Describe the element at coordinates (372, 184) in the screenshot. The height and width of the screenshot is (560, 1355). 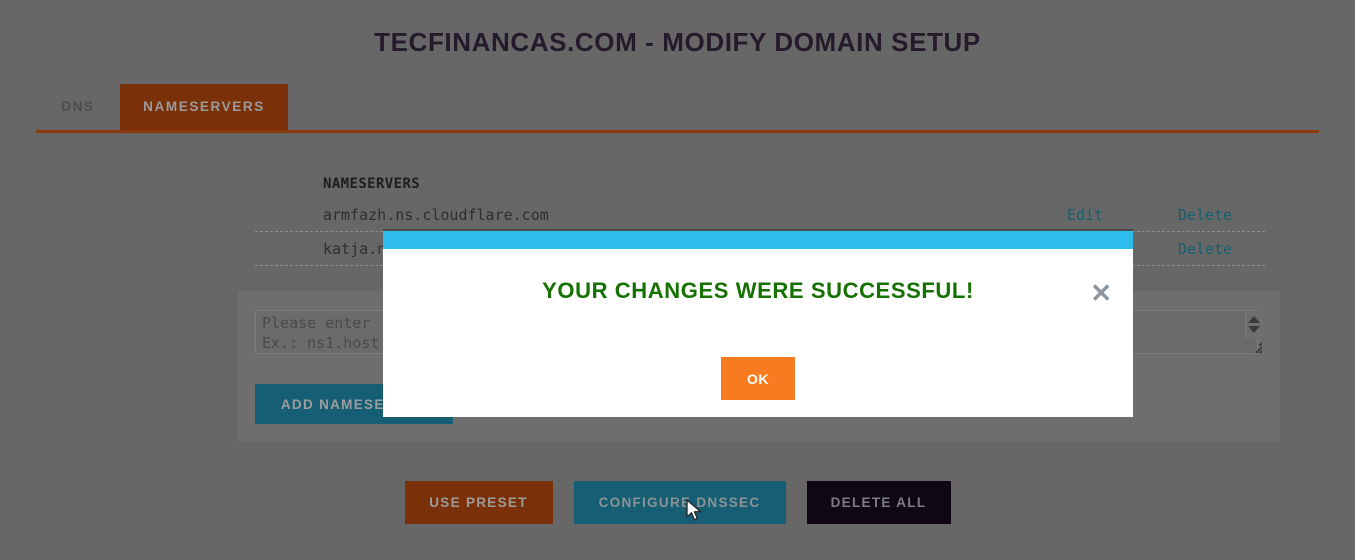
I see `nameservers-column-header: NAMESERVERS` at that location.